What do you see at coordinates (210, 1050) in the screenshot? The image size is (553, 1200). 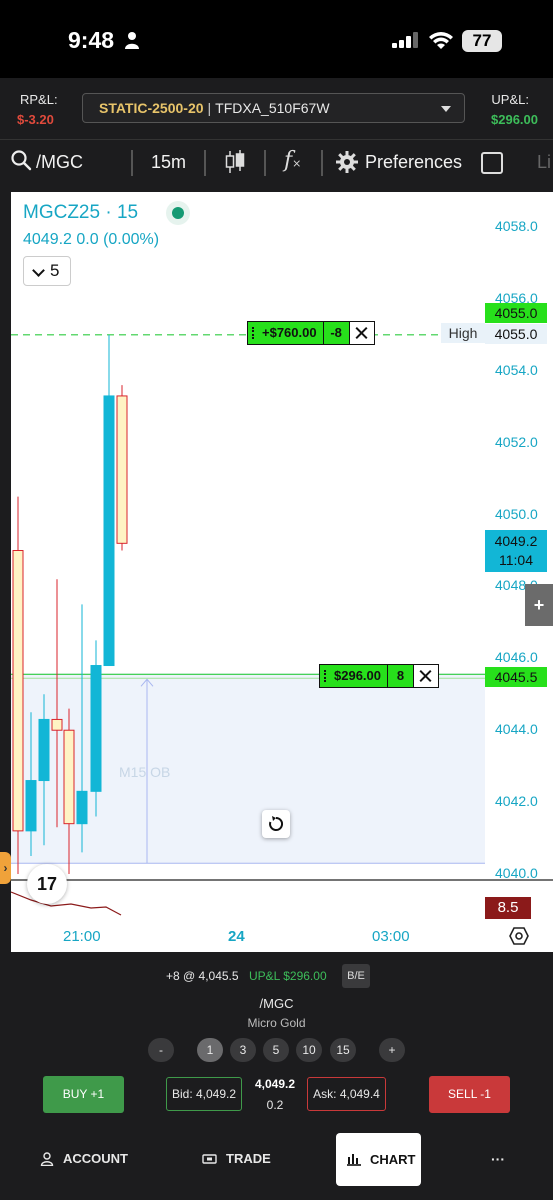 I see `qty-1-button: 1` at bounding box center [210, 1050].